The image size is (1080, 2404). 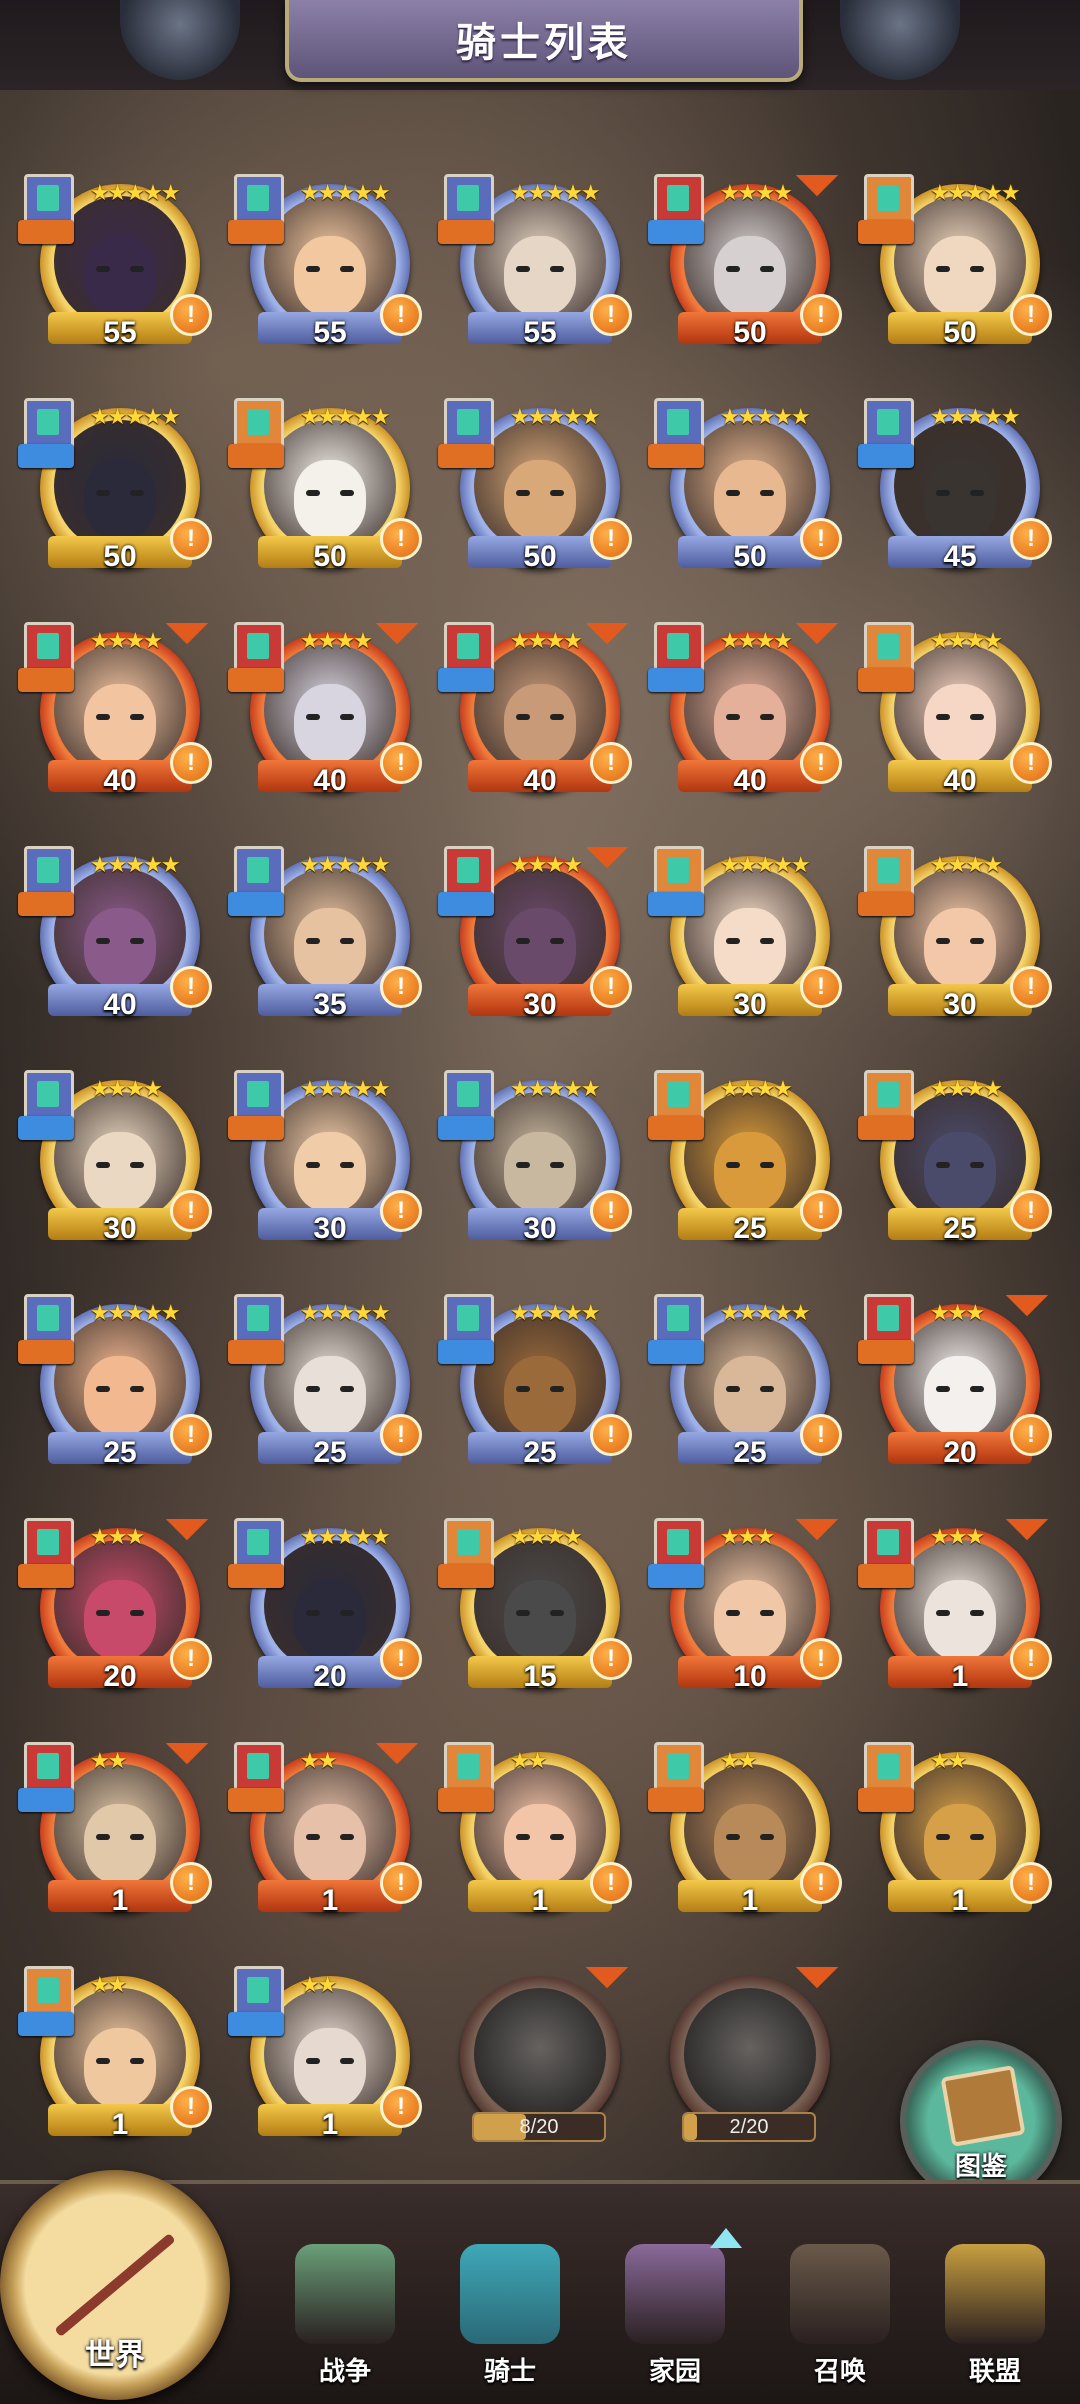 What do you see at coordinates (960, 1452) in the screenshot?
I see `level-text: 20` at bounding box center [960, 1452].